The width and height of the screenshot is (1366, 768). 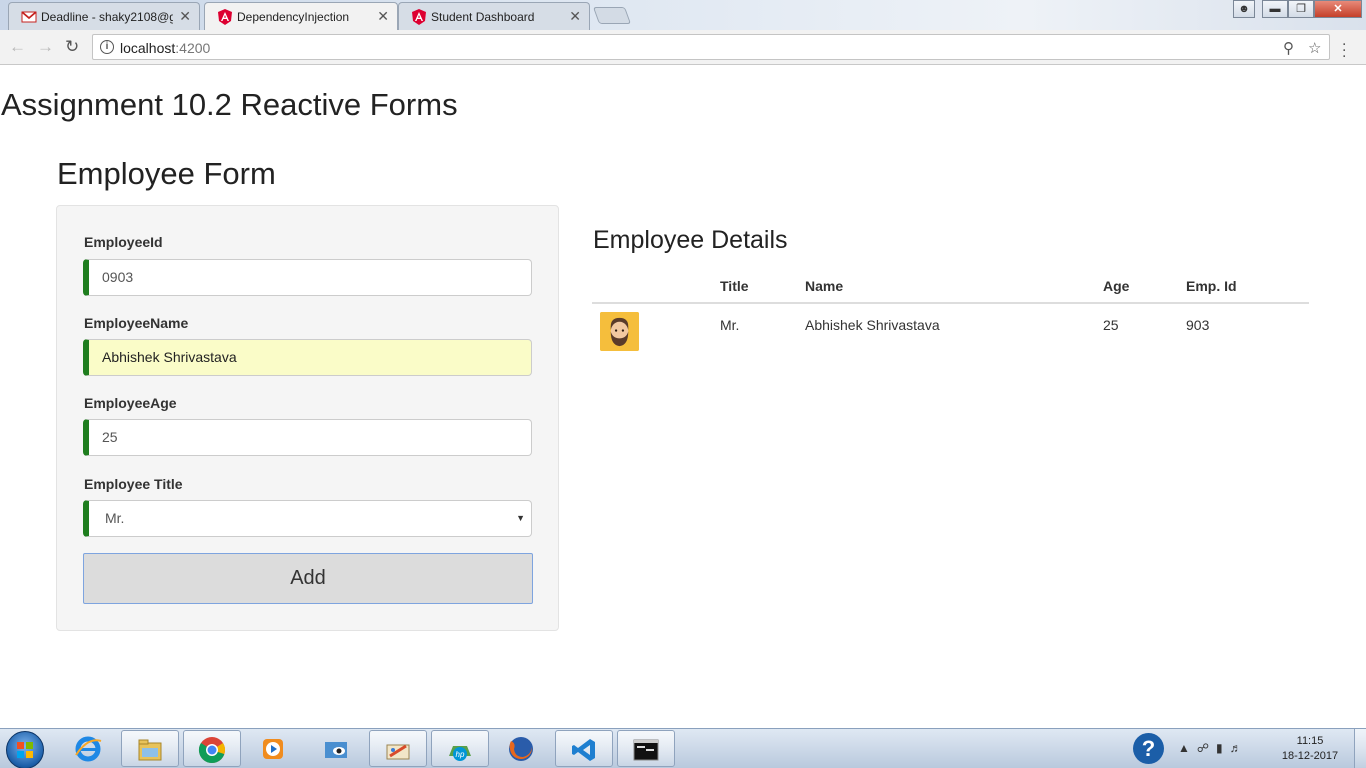 What do you see at coordinates (734, 286) in the screenshot?
I see `column-header-title: Title` at bounding box center [734, 286].